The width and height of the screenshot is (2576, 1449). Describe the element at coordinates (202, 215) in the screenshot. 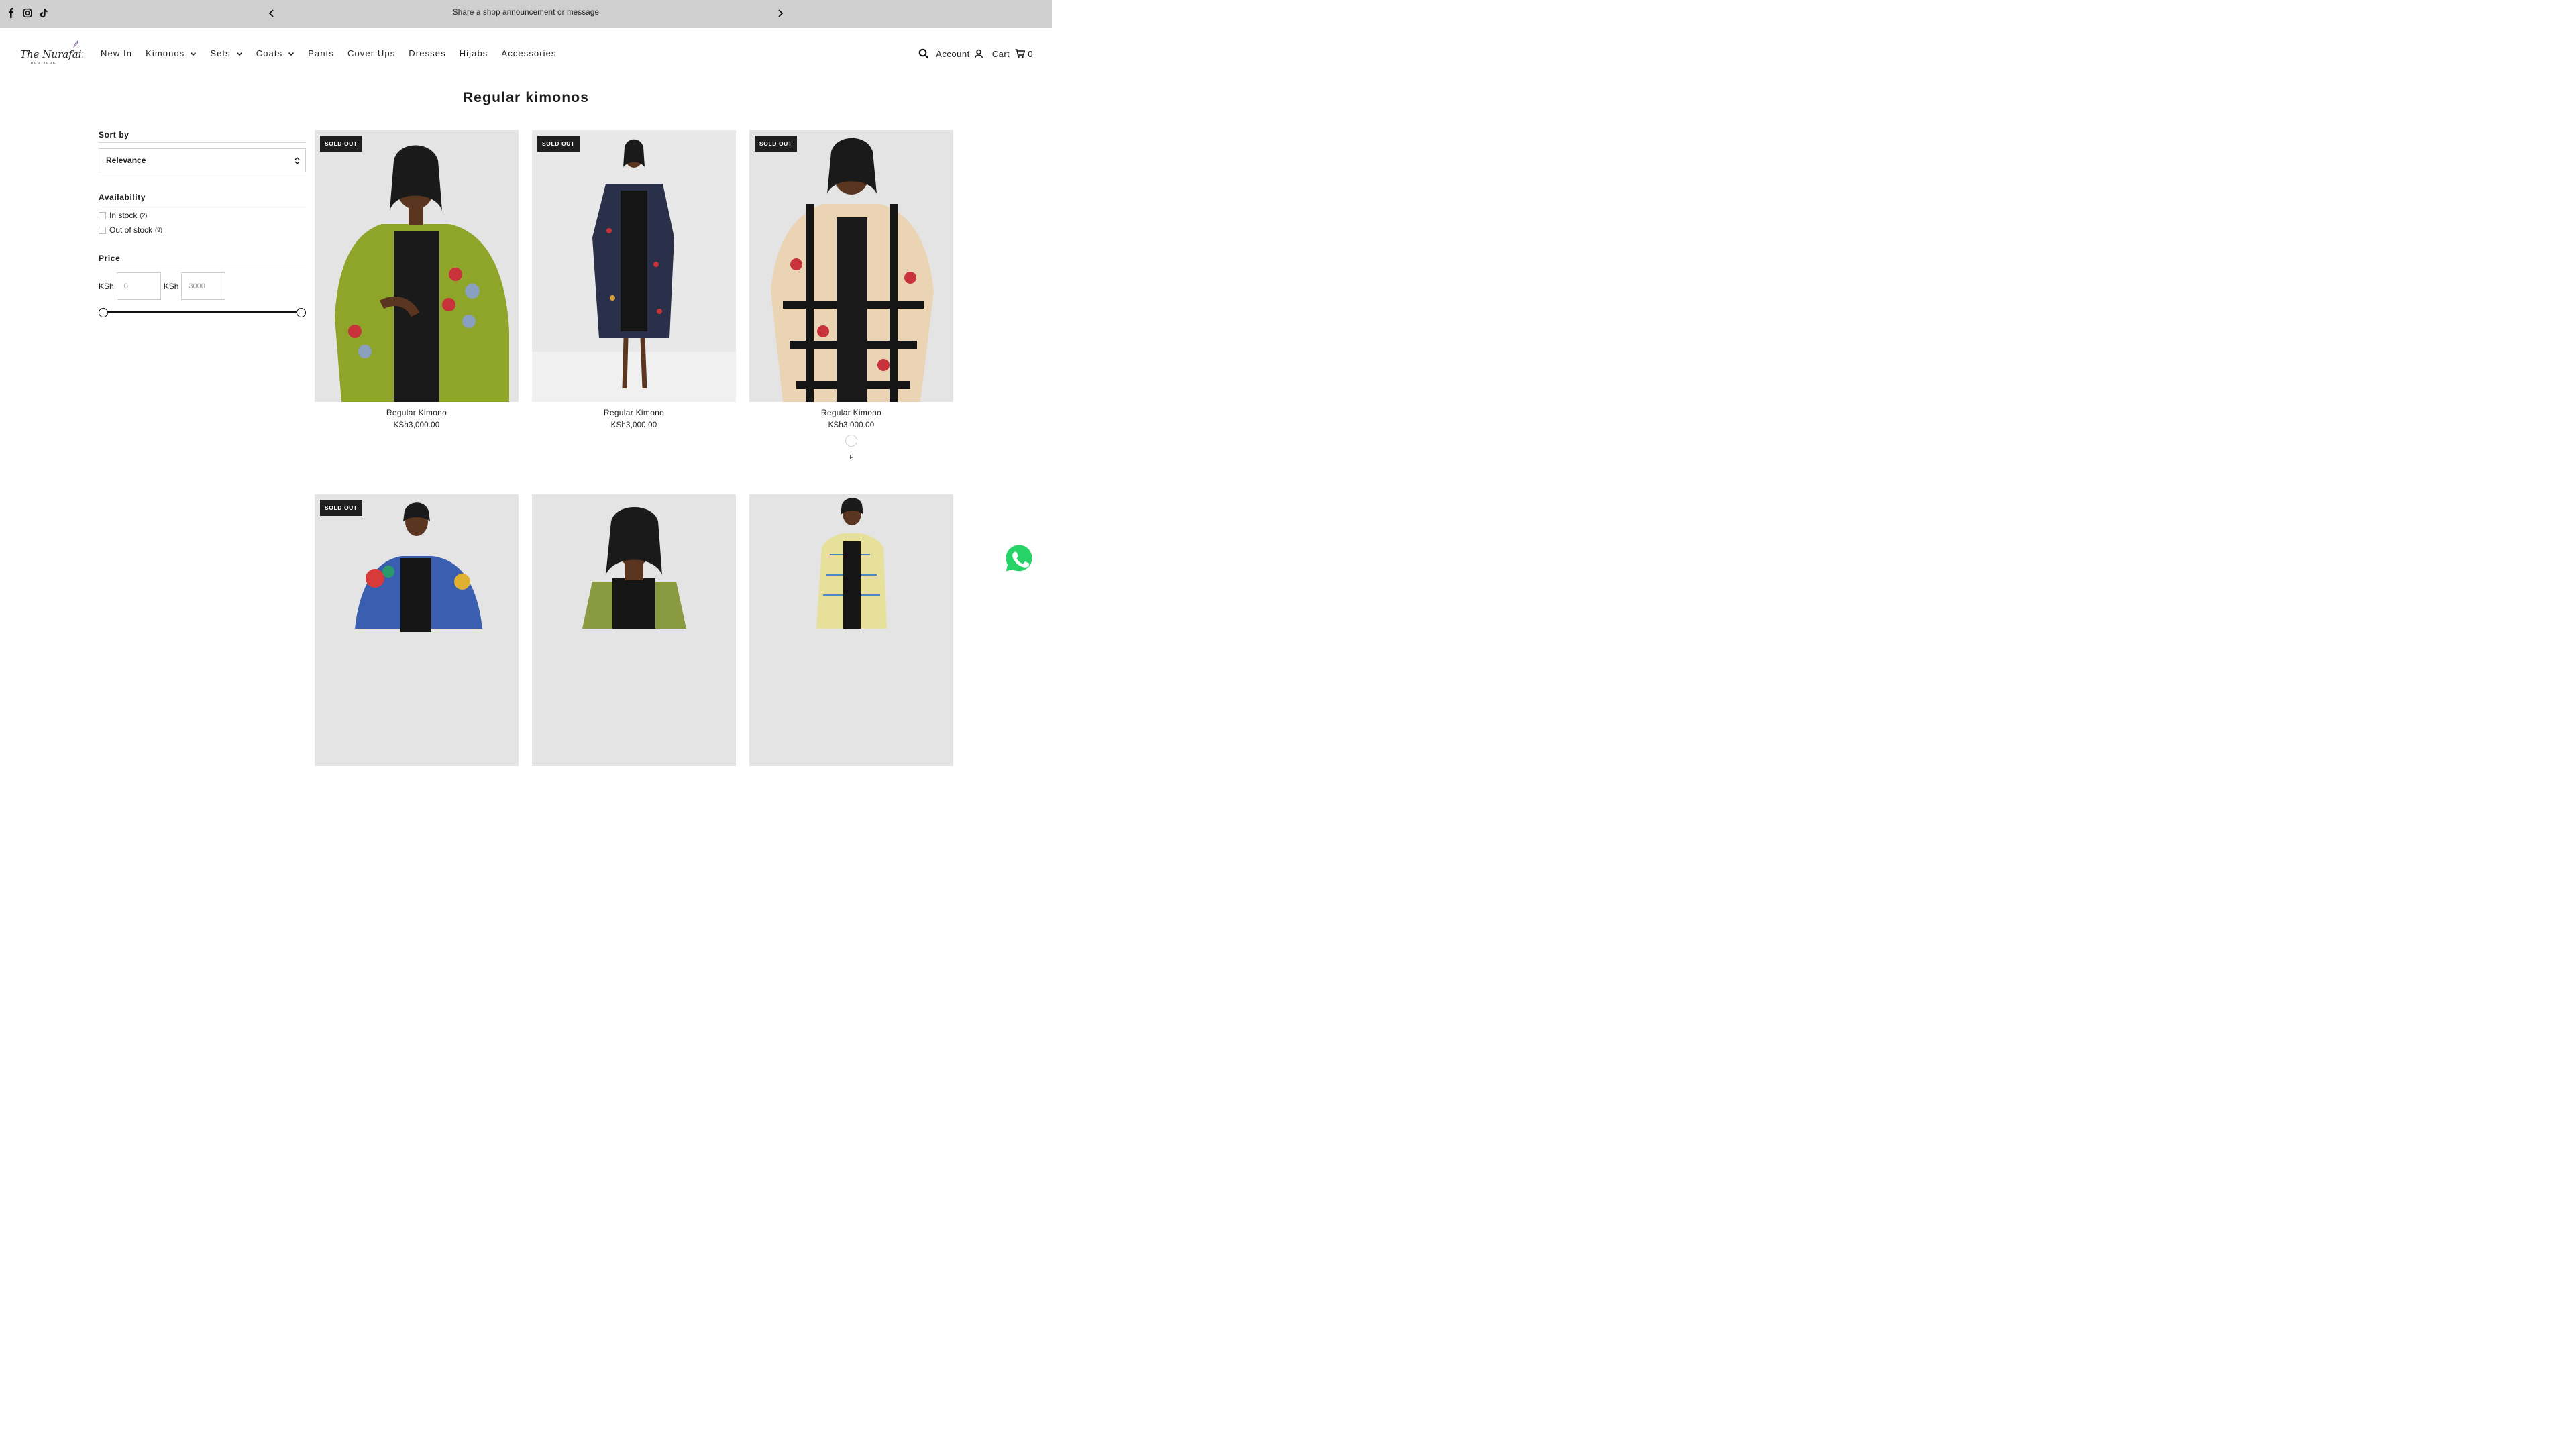

I see `filter-in-stock: In stock (2)` at that location.